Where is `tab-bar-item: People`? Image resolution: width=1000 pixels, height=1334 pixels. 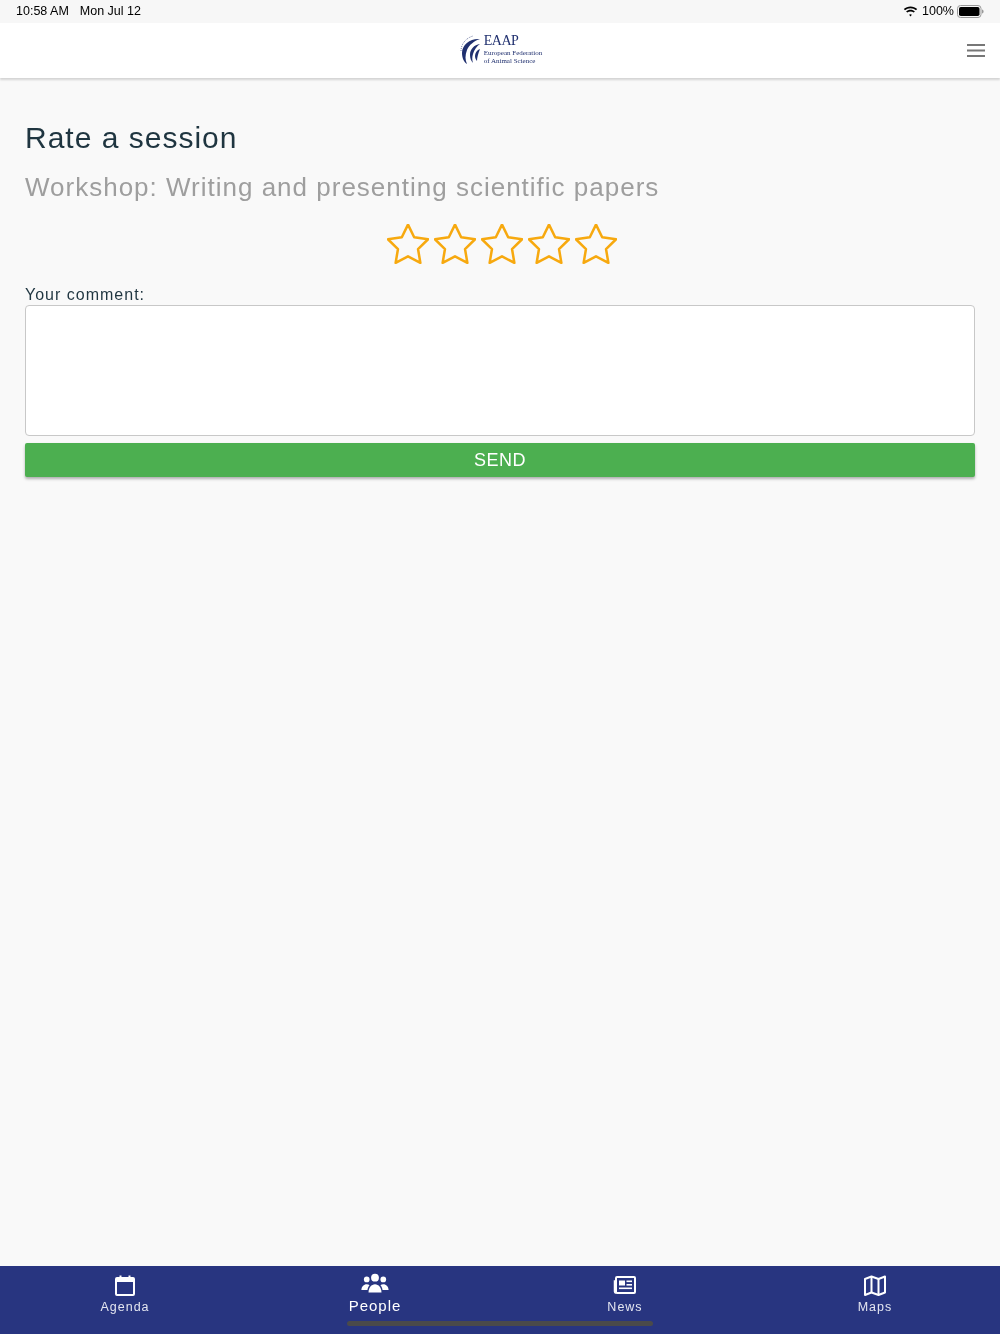 tab-bar-item: People is located at coordinates (375, 1290).